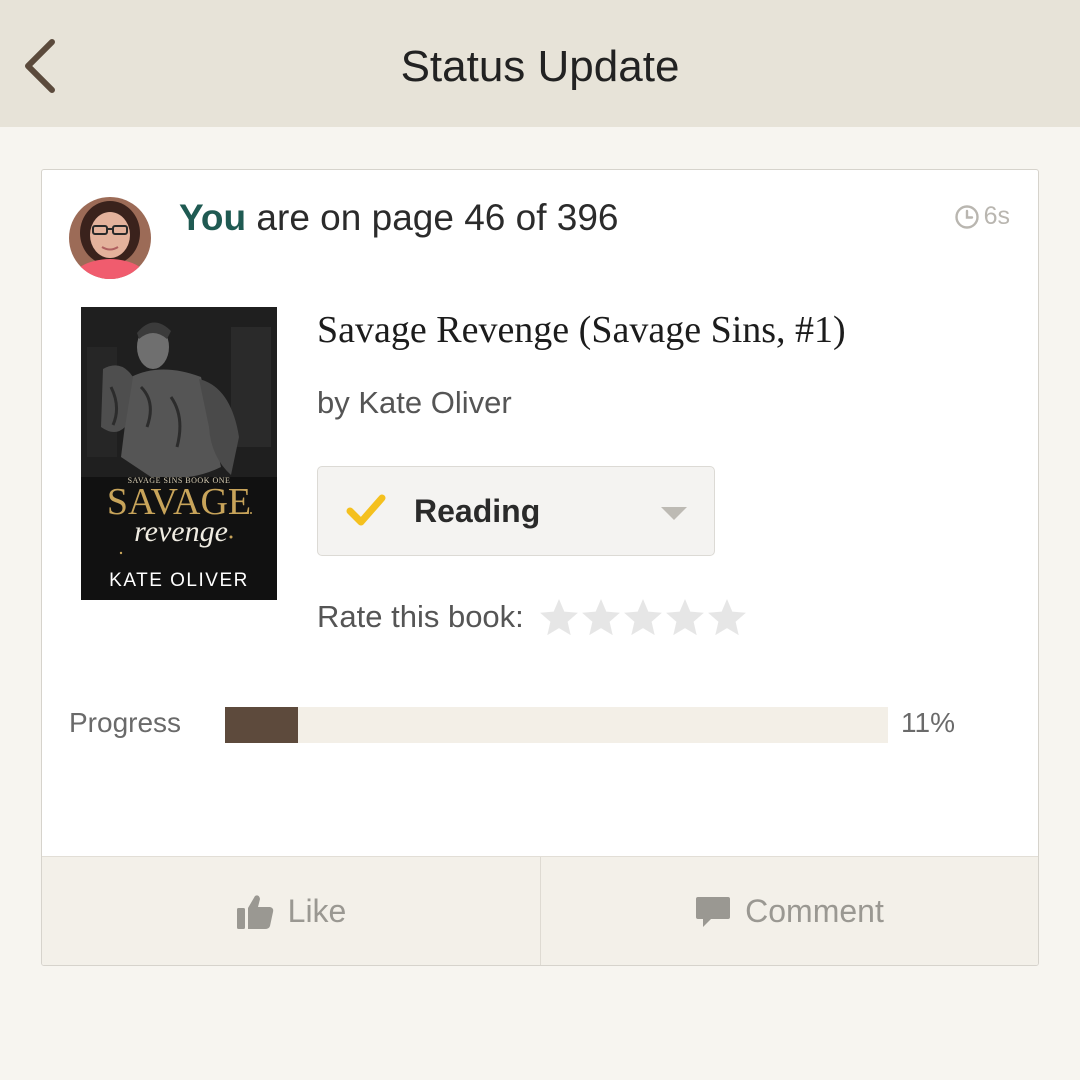 This screenshot has height=1080, width=1080. Describe the element at coordinates (181, 531) in the screenshot. I see `cover-subtitle: revenge` at that location.